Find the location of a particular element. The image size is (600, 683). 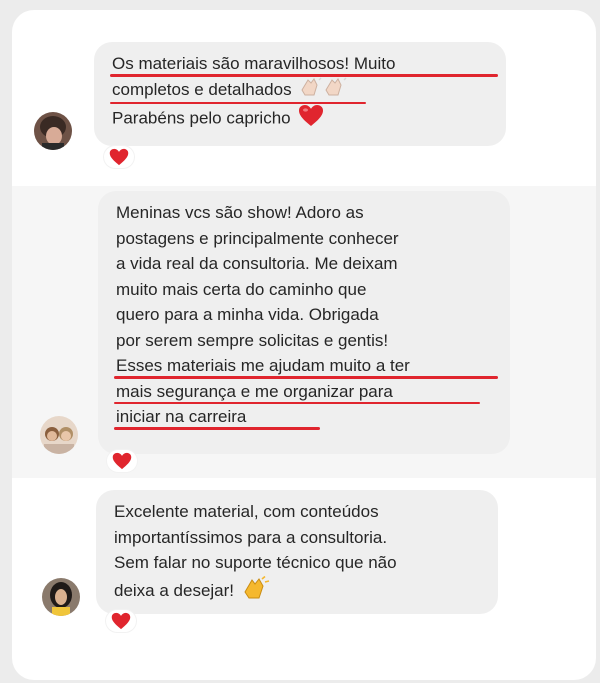

comment-line: iniciar na carreira is located at coordinates (217, 417).